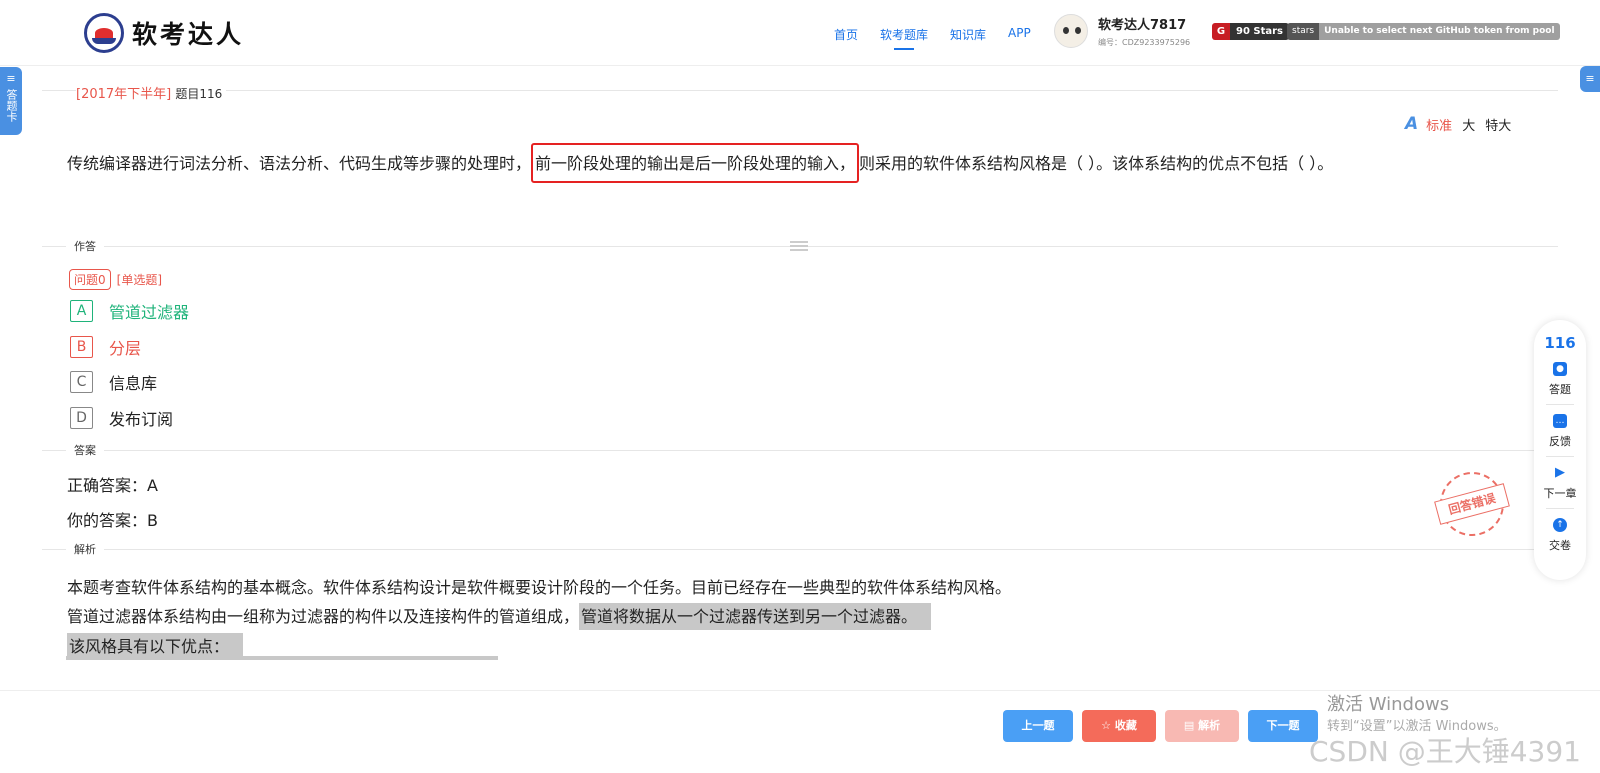 The height and width of the screenshot is (773, 1600). I want to click on user-name: 软考达人7817, so click(1142, 25).